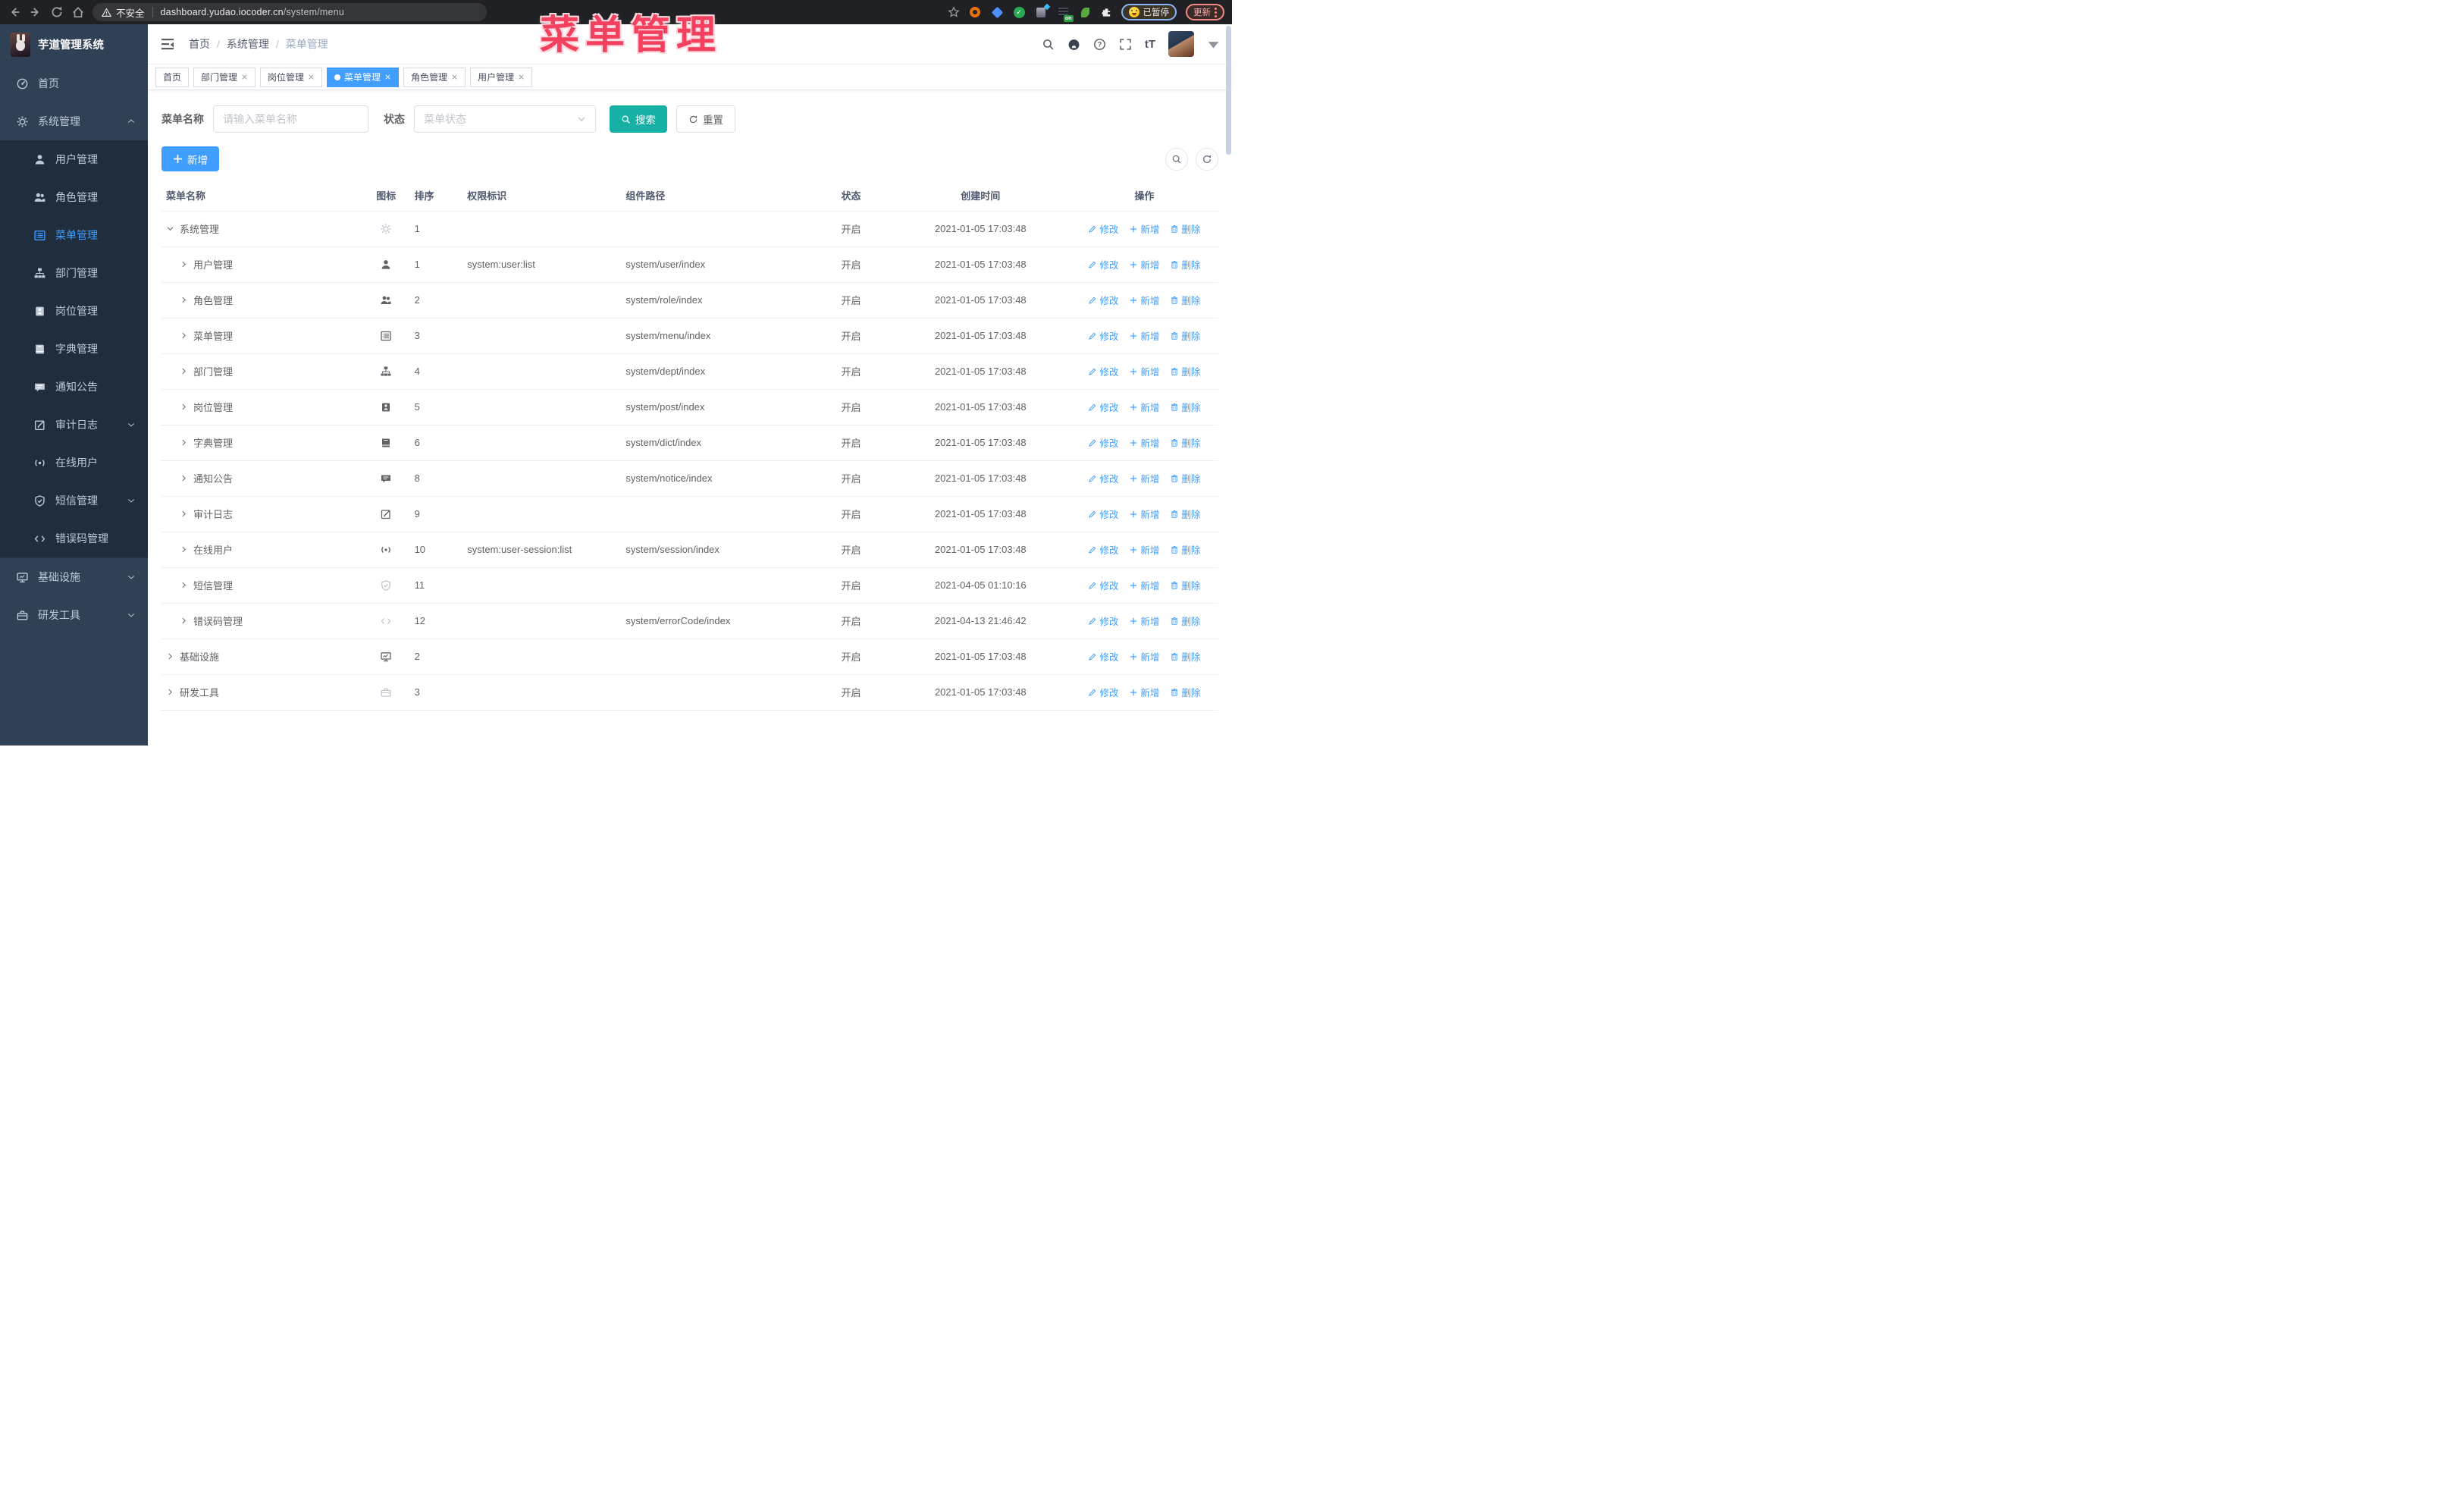  Describe the element at coordinates (1049, 44) in the screenshot. I see `search-icon` at that location.